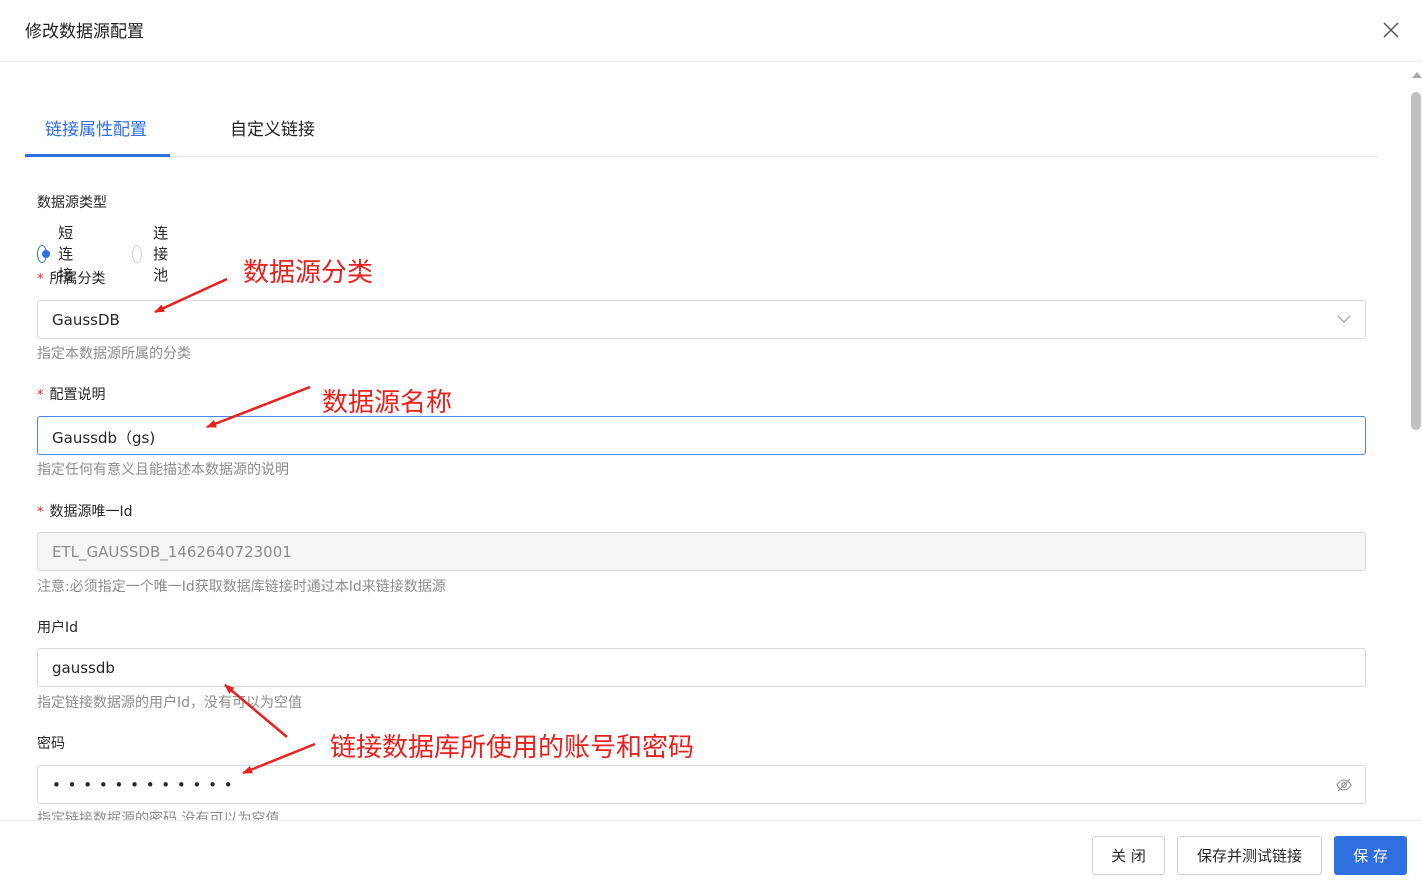  I want to click on radio-unchecked-icon, so click(137, 253).